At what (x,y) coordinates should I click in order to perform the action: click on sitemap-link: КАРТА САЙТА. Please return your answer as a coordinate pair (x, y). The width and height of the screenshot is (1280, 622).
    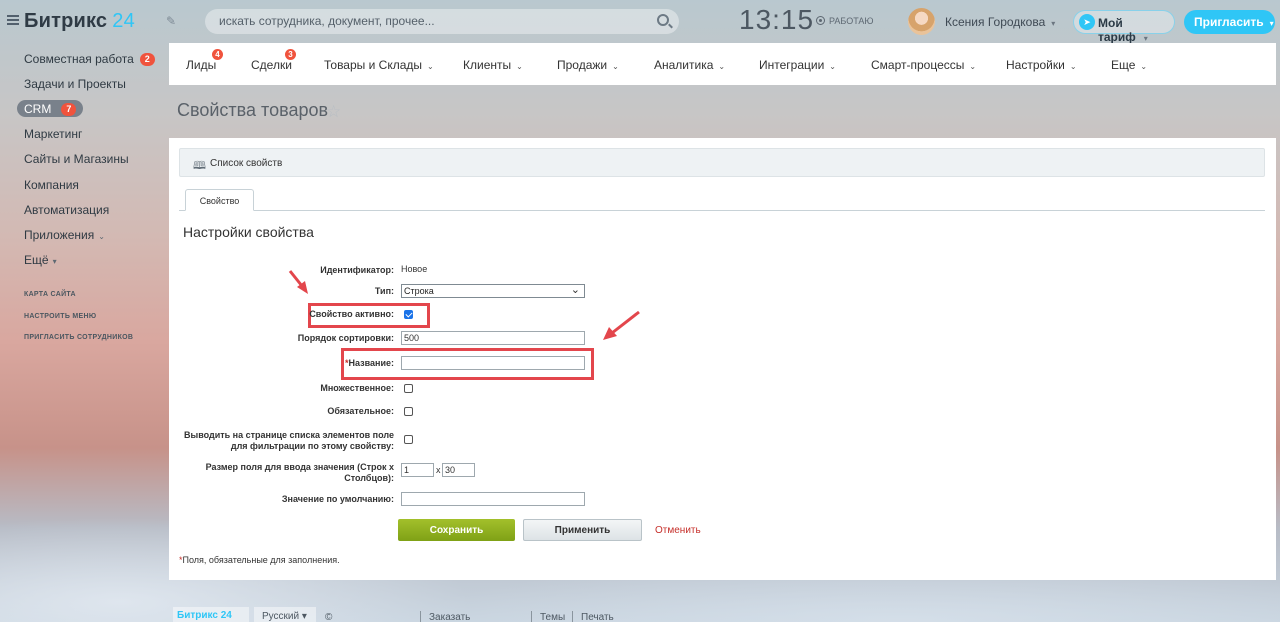
    Looking at the image, I should click on (50, 294).